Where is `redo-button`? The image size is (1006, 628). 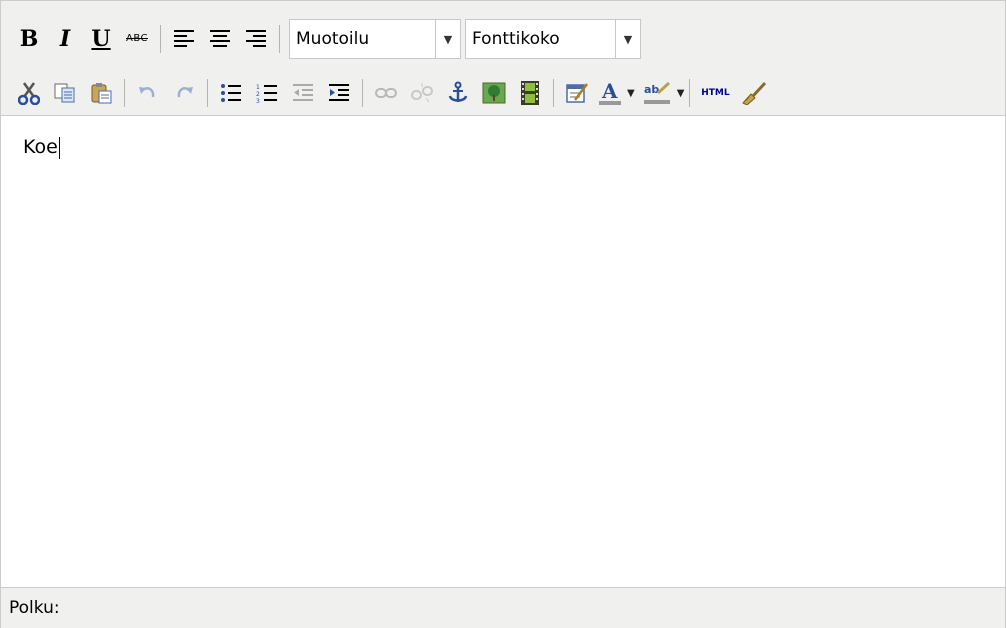 redo-button is located at coordinates (184, 93).